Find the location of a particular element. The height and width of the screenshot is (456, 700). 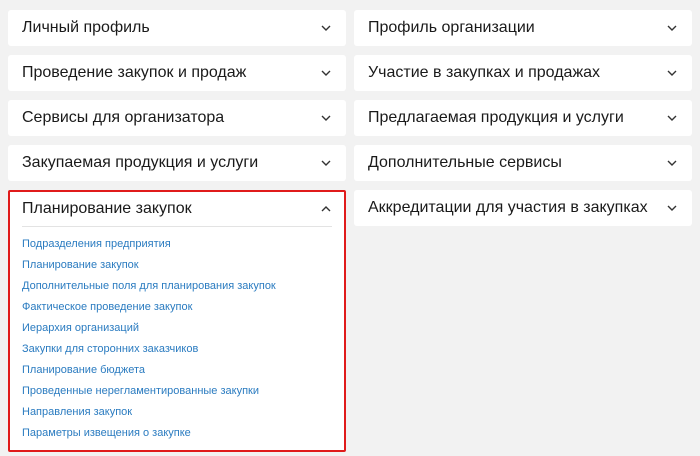

list-item: Подразделения предприятия is located at coordinates (177, 243).